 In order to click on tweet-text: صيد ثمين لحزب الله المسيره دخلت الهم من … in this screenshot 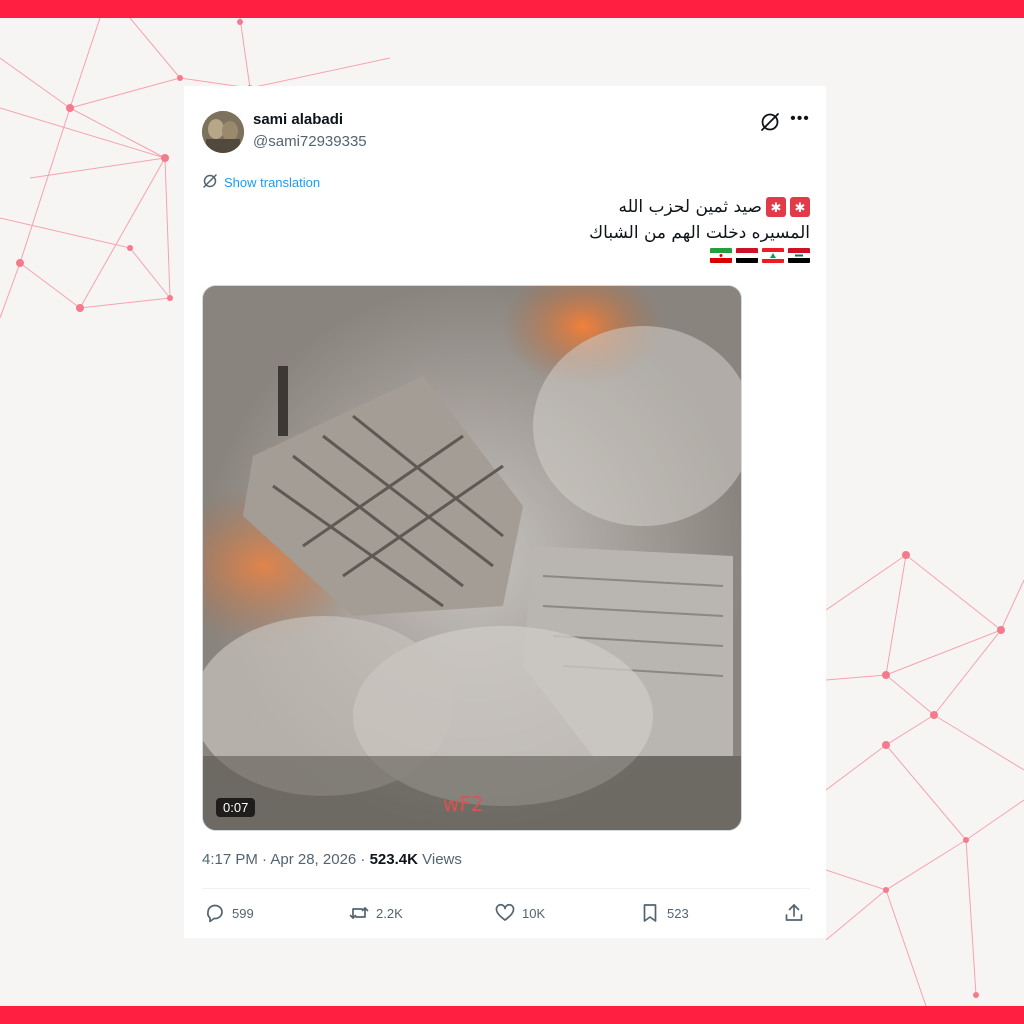, I will do `click(530, 228)`.